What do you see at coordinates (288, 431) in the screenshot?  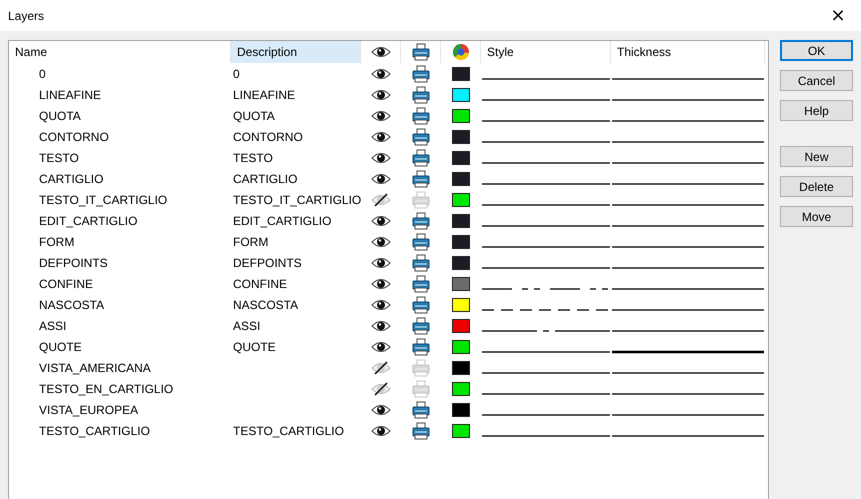 I see `layer-description: TESTO_CARTIGLIO` at bounding box center [288, 431].